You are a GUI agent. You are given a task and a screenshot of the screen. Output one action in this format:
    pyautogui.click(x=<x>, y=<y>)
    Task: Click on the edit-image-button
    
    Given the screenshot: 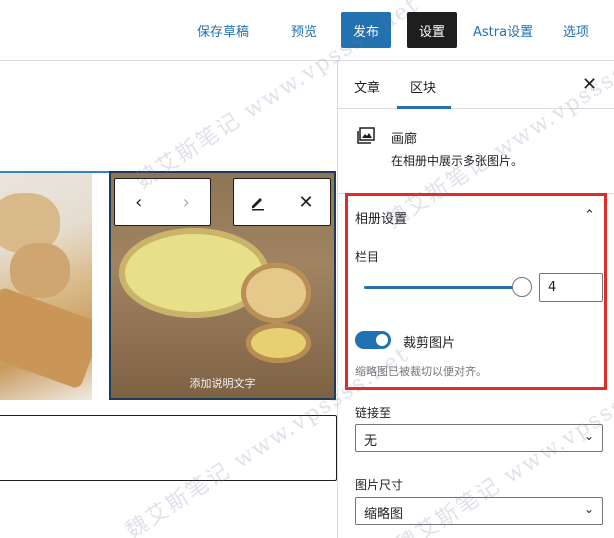 What is the action you would take?
    pyautogui.click(x=258, y=202)
    